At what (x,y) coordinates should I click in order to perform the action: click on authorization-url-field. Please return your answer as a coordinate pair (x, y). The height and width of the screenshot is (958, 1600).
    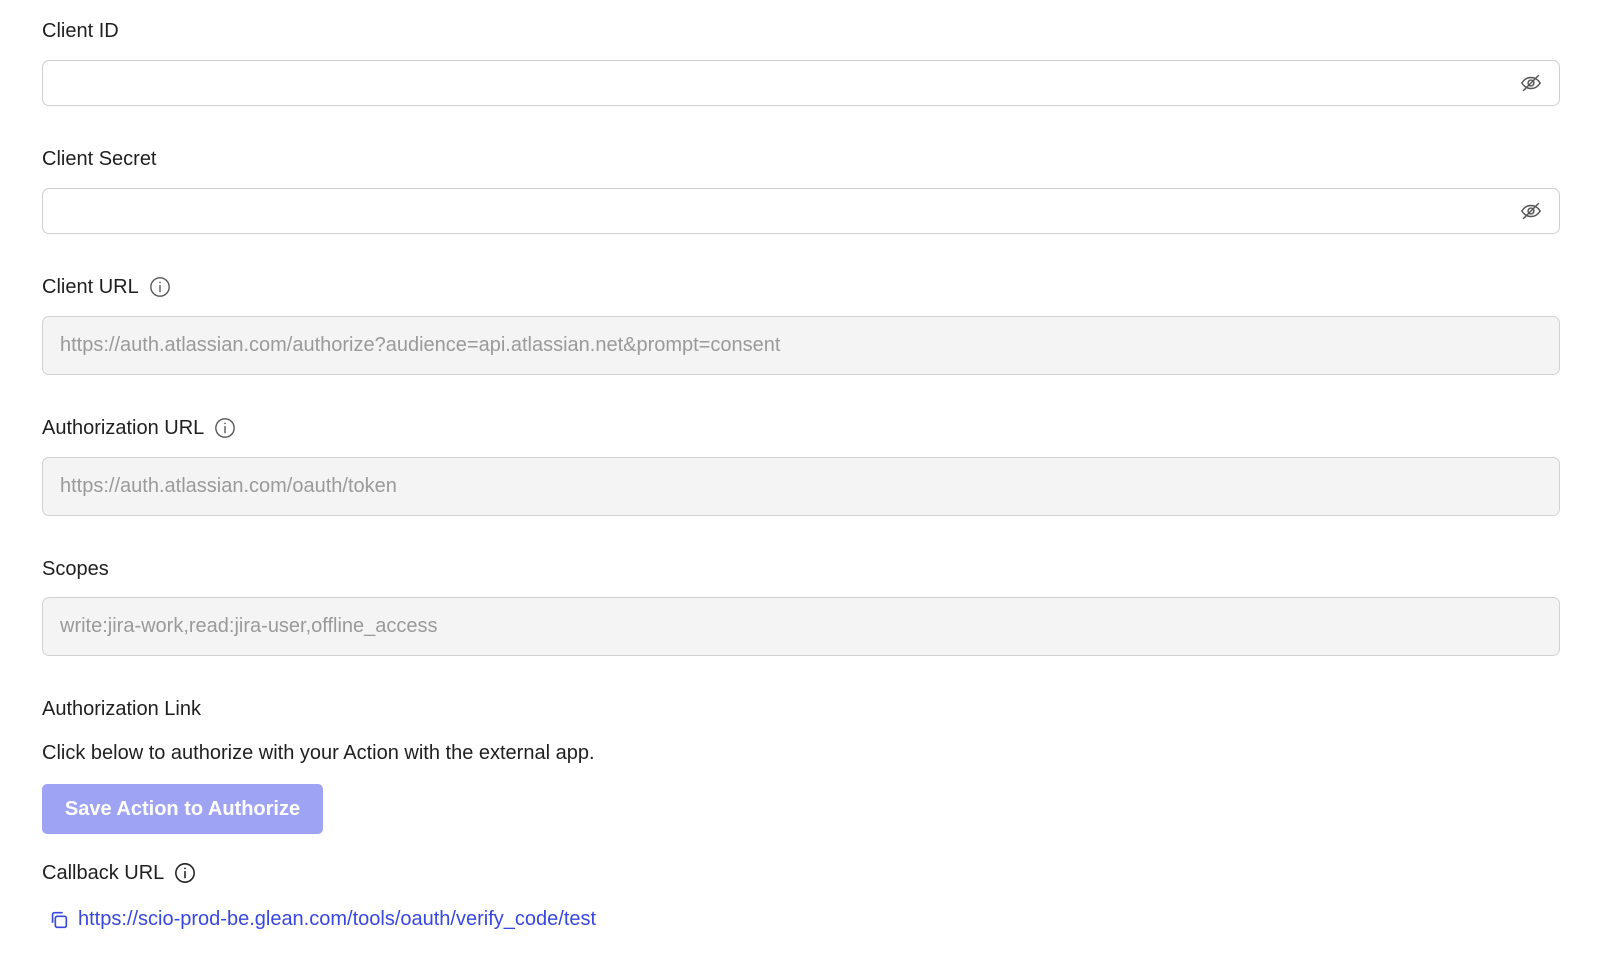
    Looking at the image, I should click on (801, 486).